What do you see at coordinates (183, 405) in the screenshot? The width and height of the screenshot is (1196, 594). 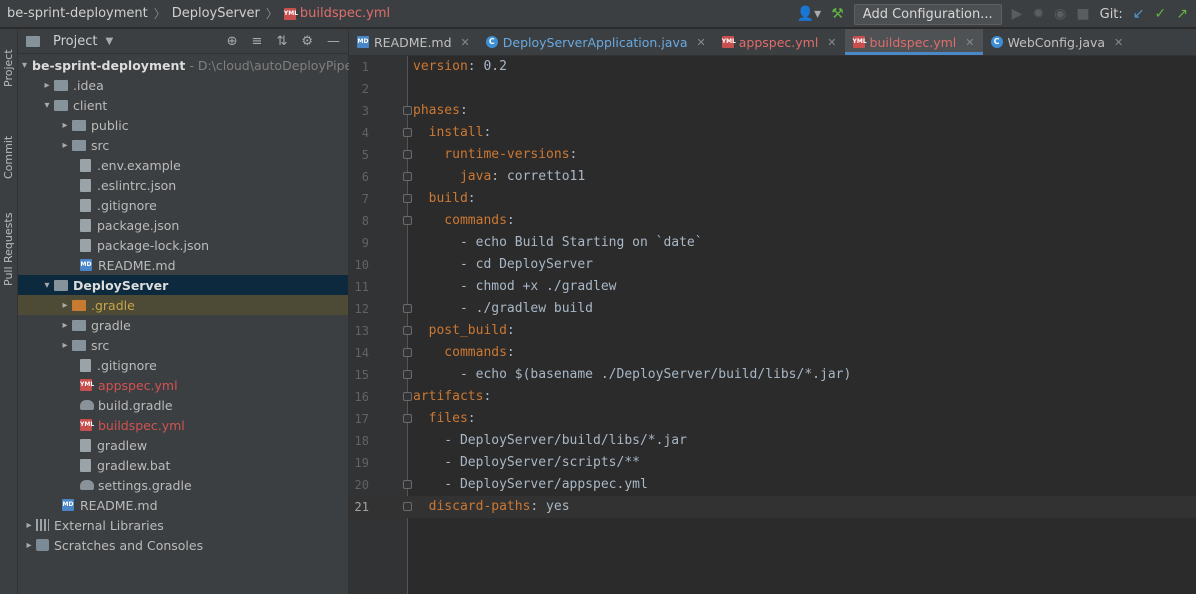 I see `tree-item-build-gradle: build.gradle` at bounding box center [183, 405].